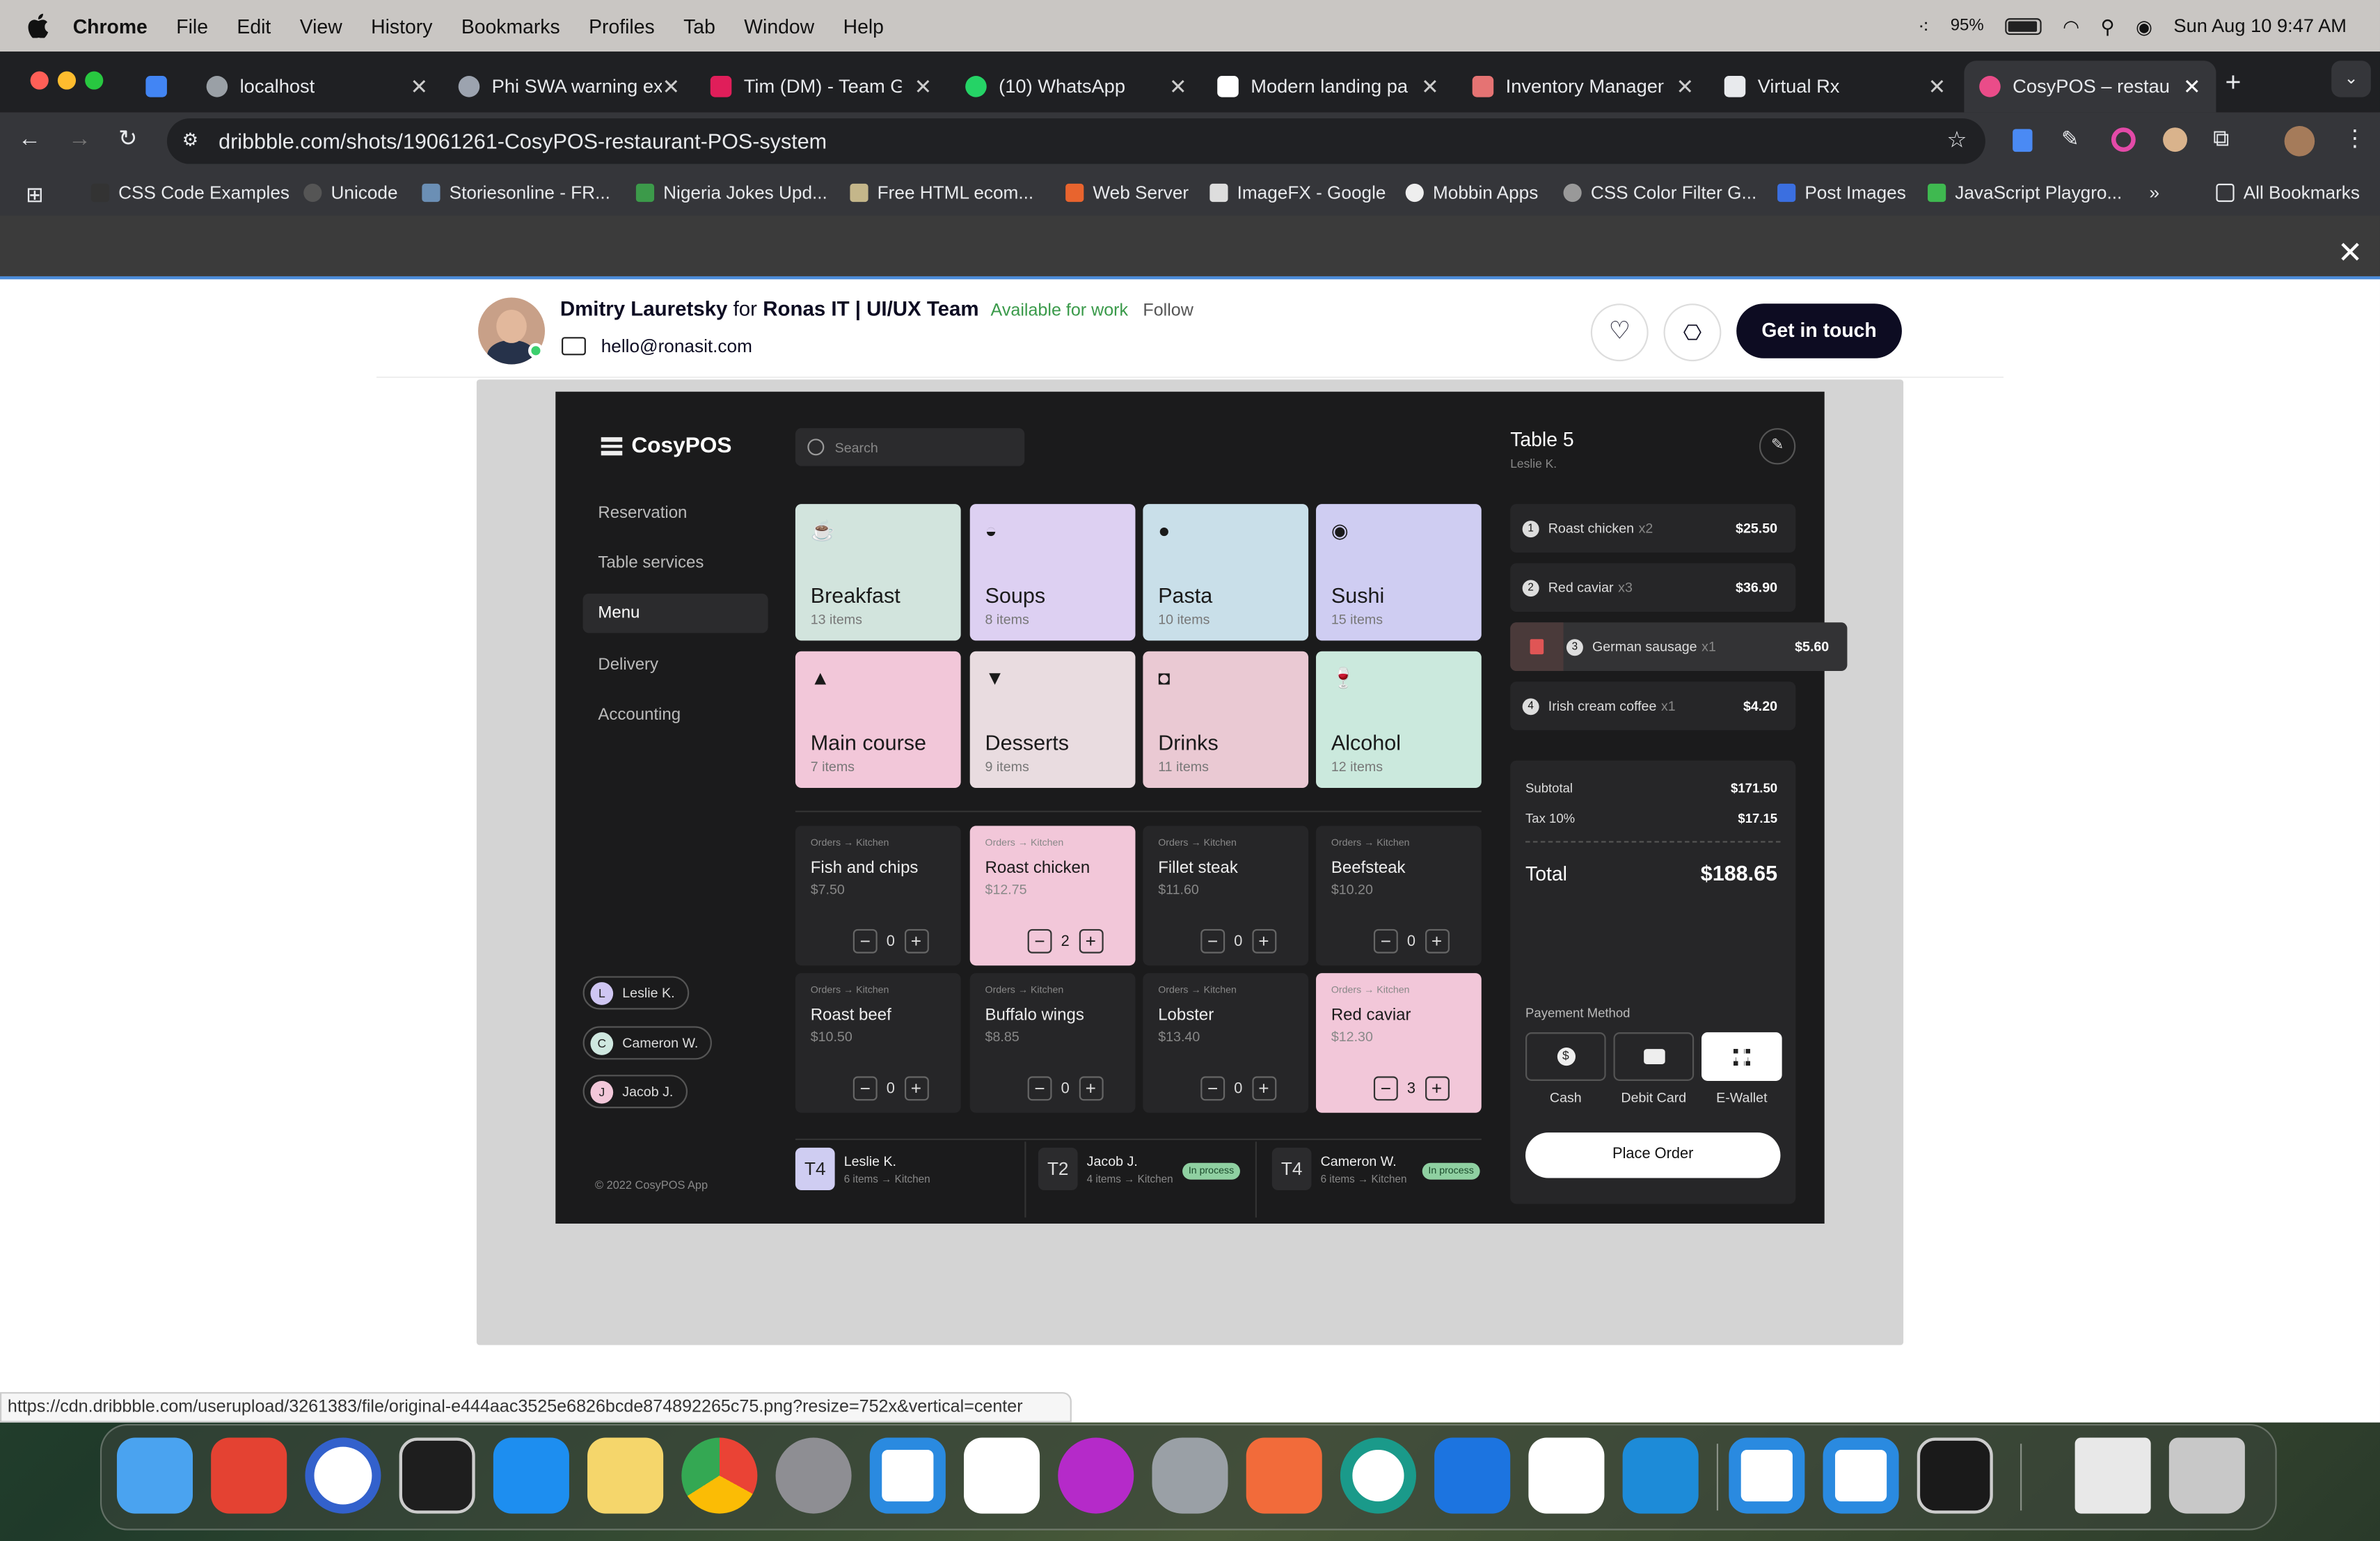  I want to click on bookmarks-overflow-icon: », so click(2154, 193).